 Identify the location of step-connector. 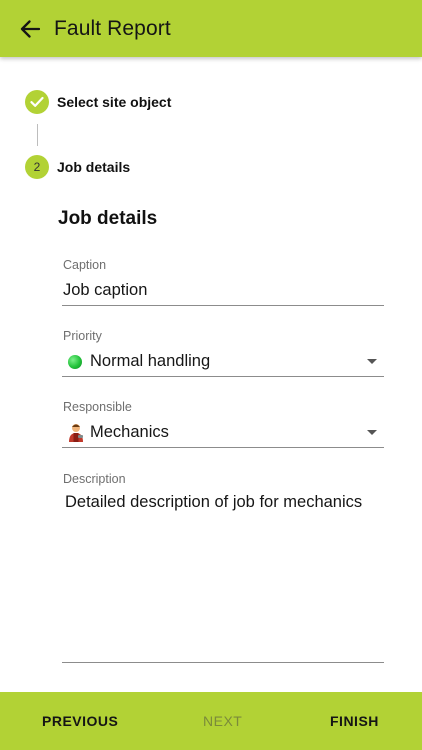
(37, 135).